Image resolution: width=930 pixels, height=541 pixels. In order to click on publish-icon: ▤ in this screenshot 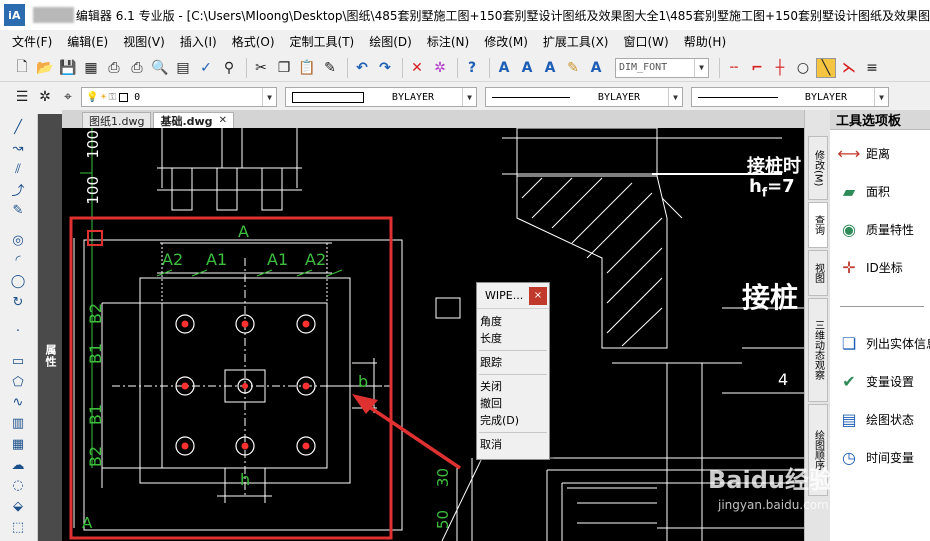, I will do `click(183, 68)`.